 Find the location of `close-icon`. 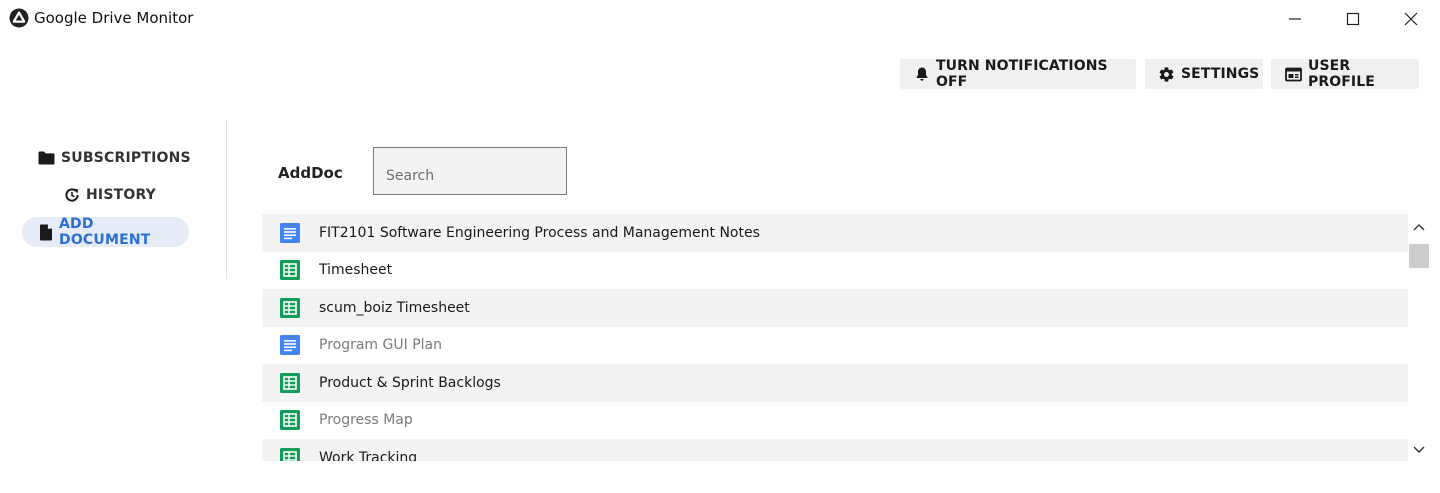

close-icon is located at coordinates (1411, 19).